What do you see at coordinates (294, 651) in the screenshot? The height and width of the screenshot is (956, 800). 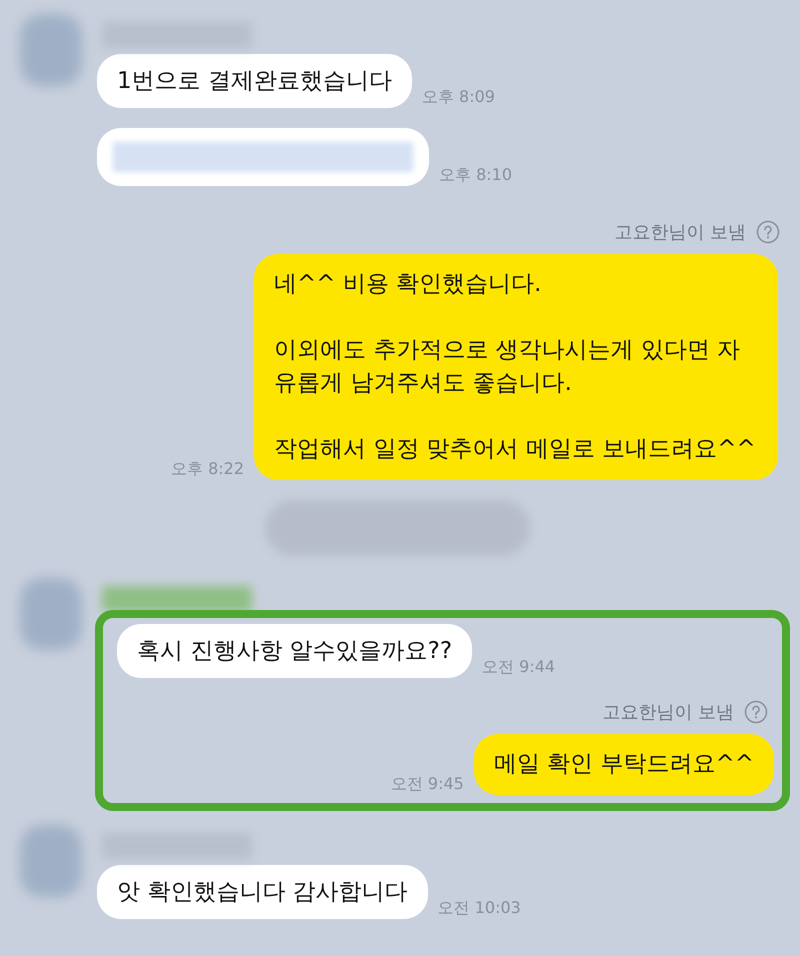 I see `message-bubble: 혹시 진행사항 알수있을까요??` at bounding box center [294, 651].